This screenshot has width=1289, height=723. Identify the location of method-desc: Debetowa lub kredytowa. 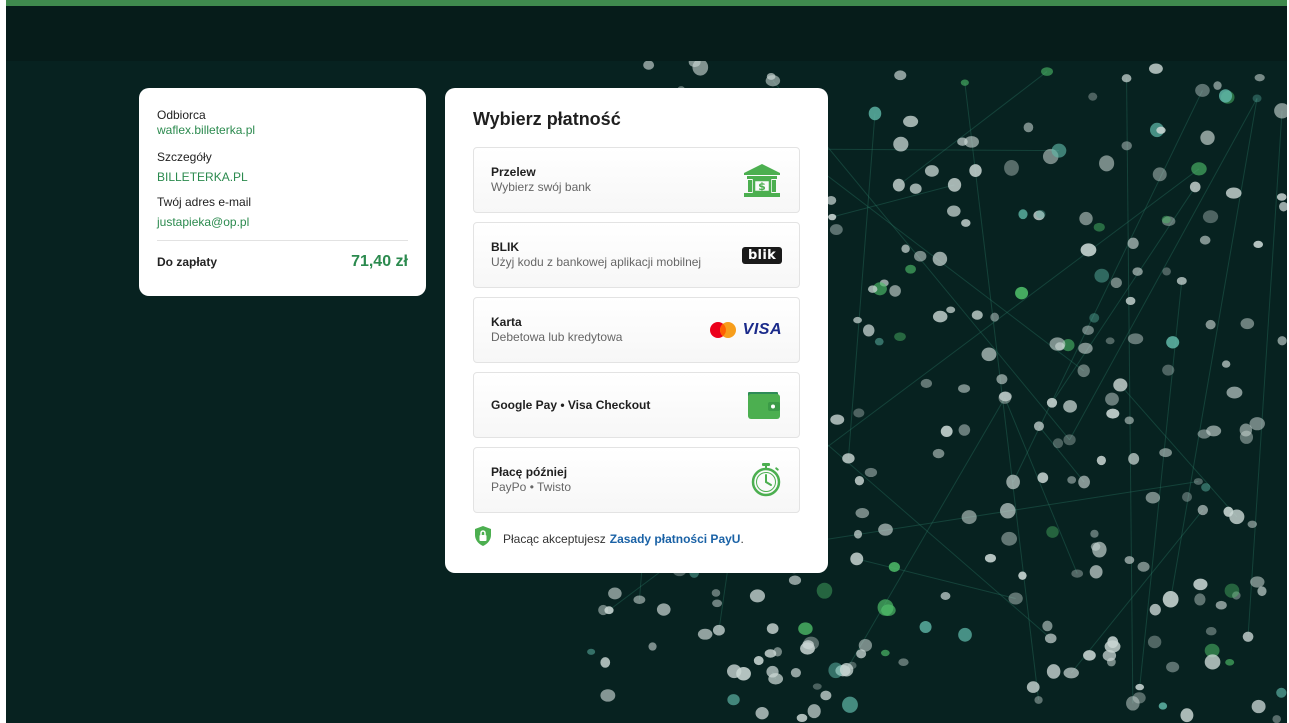
(557, 337).